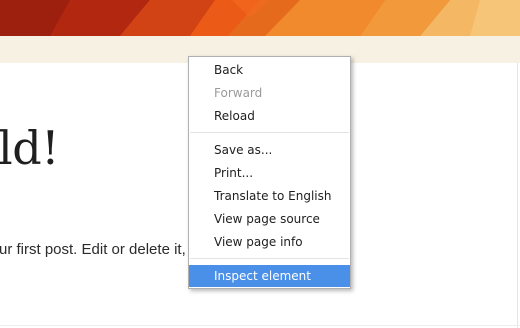 The image size is (520, 328). I want to click on menu-item-back: Back, so click(269, 70).